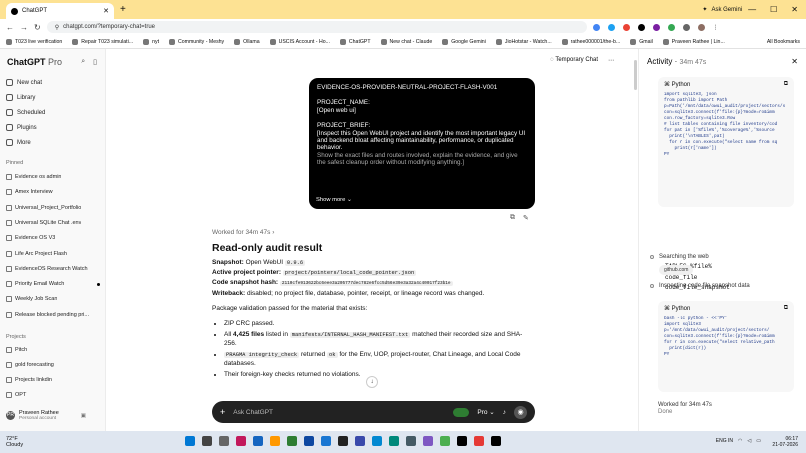 This screenshot has width=806, height=453. What do you see at coordinates (53, 253) in the screenshot?
I see `pinned-chat-item: Life Arc Project Flash` at bounding box center [53, 253].